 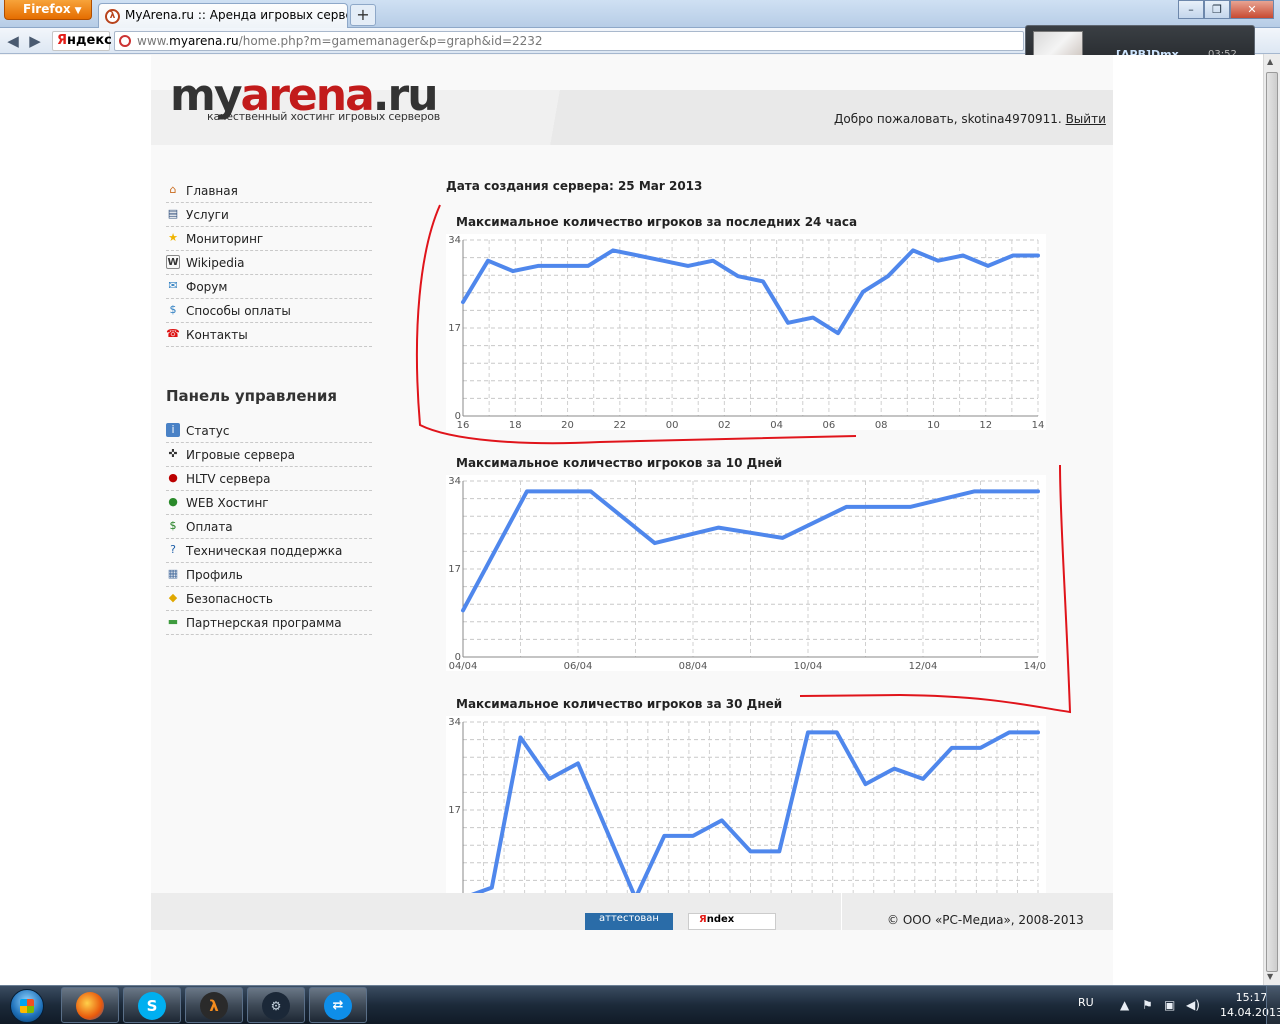 I want to click on system-tray: RU ▲ ⚑ ▣ ◀) 15:17 14.04.2013, so click(x=1170, y=1005).